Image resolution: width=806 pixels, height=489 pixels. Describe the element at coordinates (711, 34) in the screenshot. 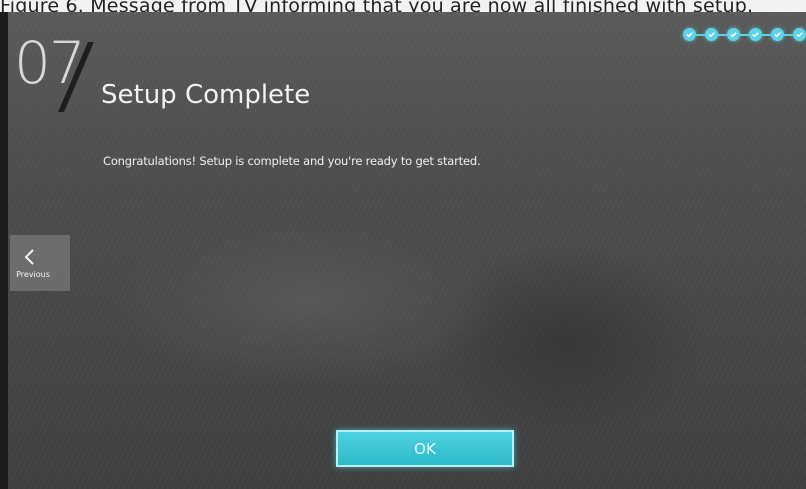

I see `progress-step-2-check-icon` at that location.